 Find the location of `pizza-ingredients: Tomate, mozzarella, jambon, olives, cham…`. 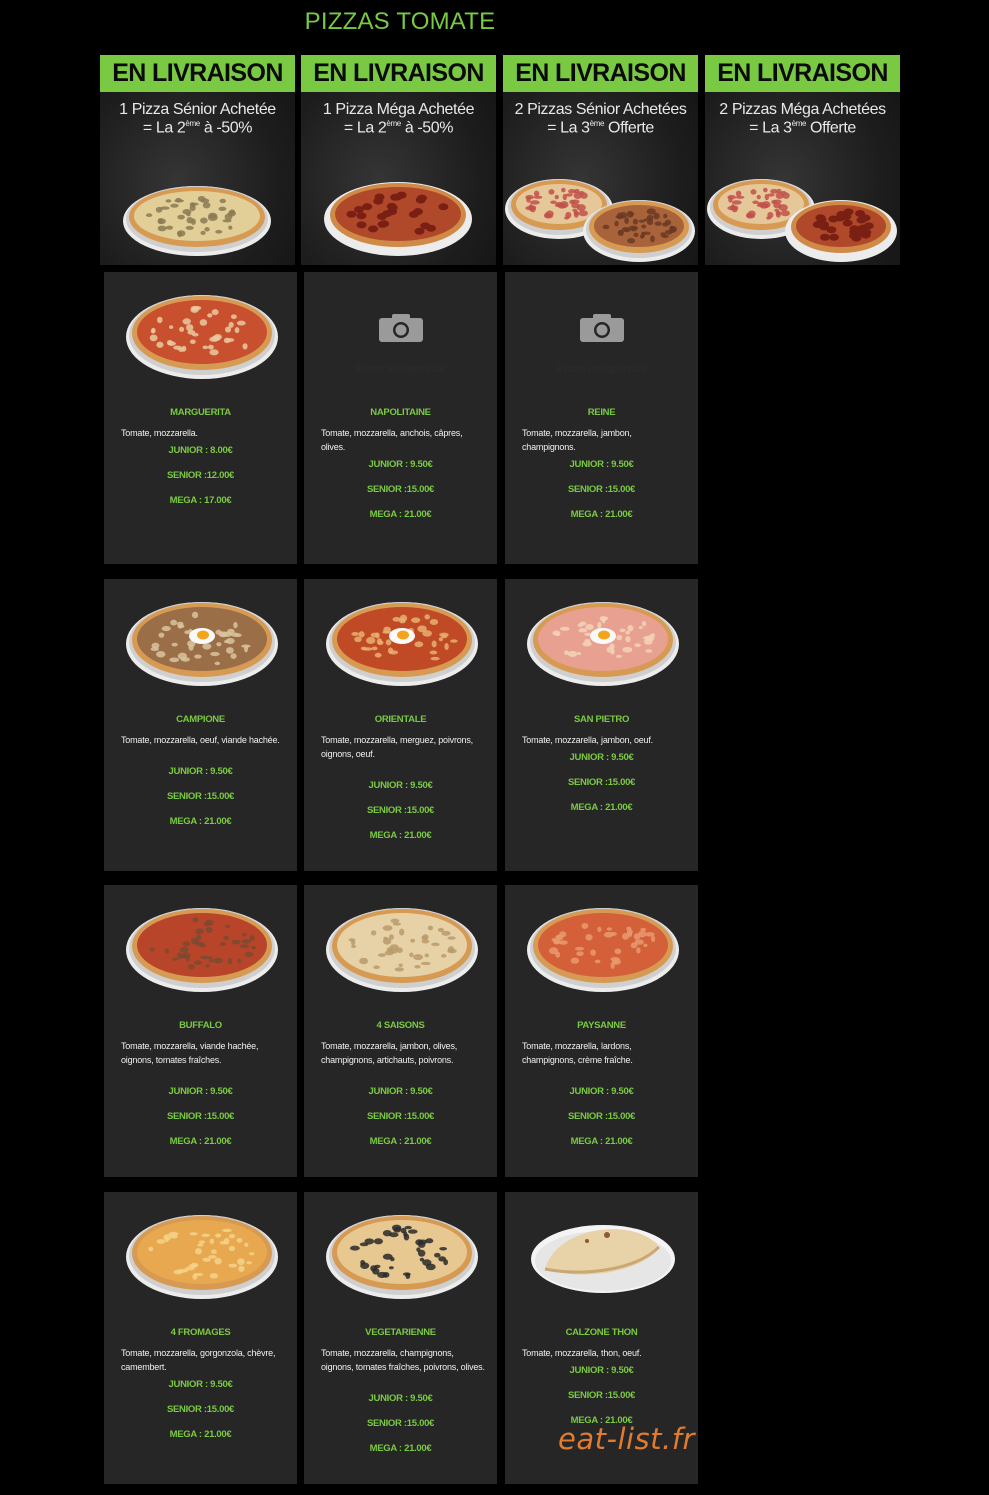

pizza-ingredients: Tomate, mozzarella, jambon, olives, cham… is located at coordinates (389, 1053).